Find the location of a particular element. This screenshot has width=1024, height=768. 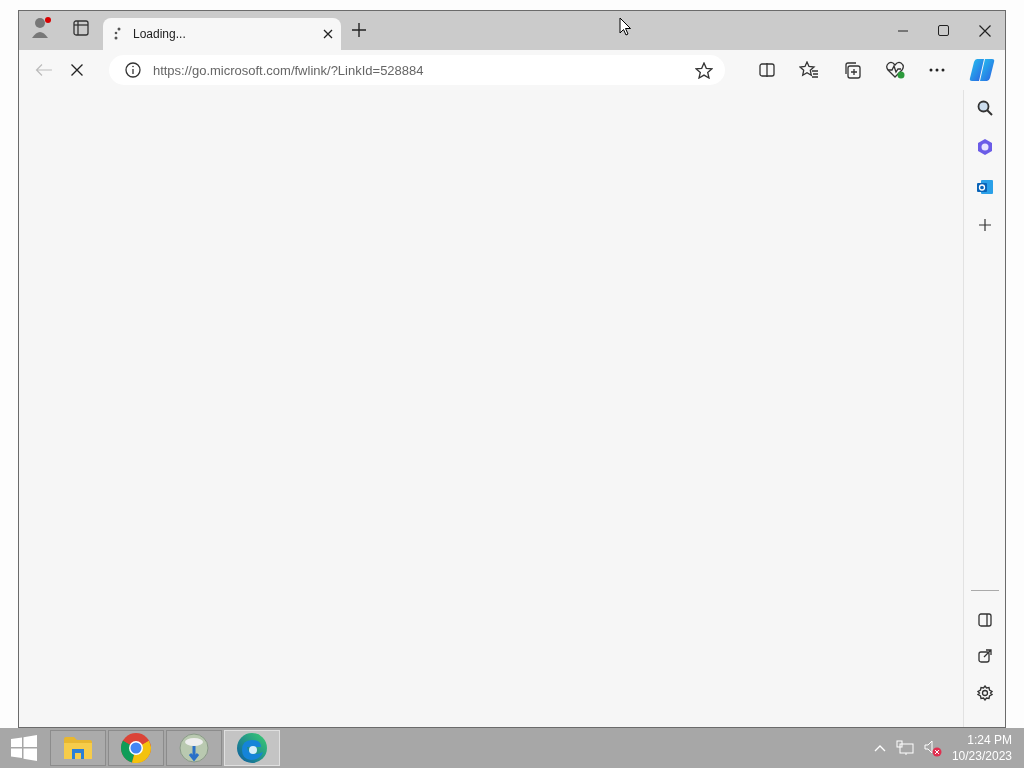

folder-icon is located at coordinates (78, 748).